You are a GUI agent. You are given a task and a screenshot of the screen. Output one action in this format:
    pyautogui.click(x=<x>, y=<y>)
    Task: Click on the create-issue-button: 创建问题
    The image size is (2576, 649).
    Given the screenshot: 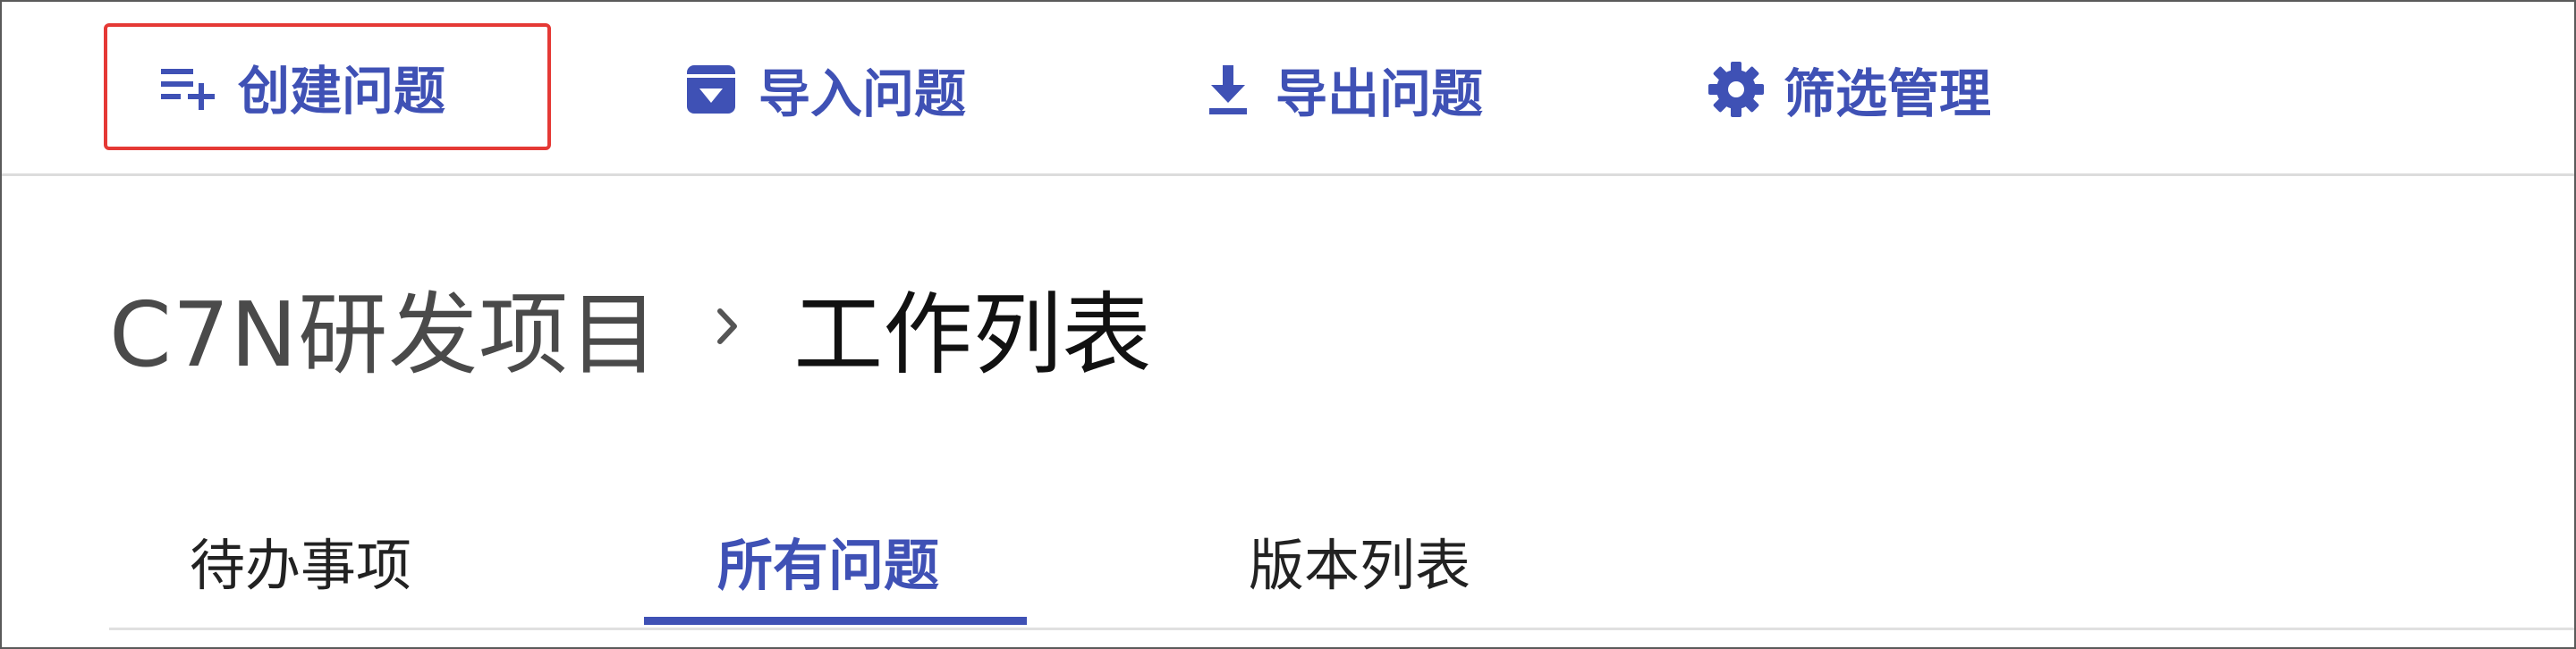 What is the action you would take?
    pyautogui.click(x=327, y=86)
    